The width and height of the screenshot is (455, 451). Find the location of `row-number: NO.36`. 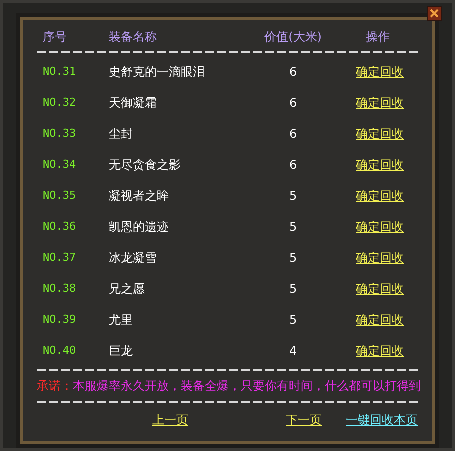

row-number: NO.36 is located at coordinates (59, 227).